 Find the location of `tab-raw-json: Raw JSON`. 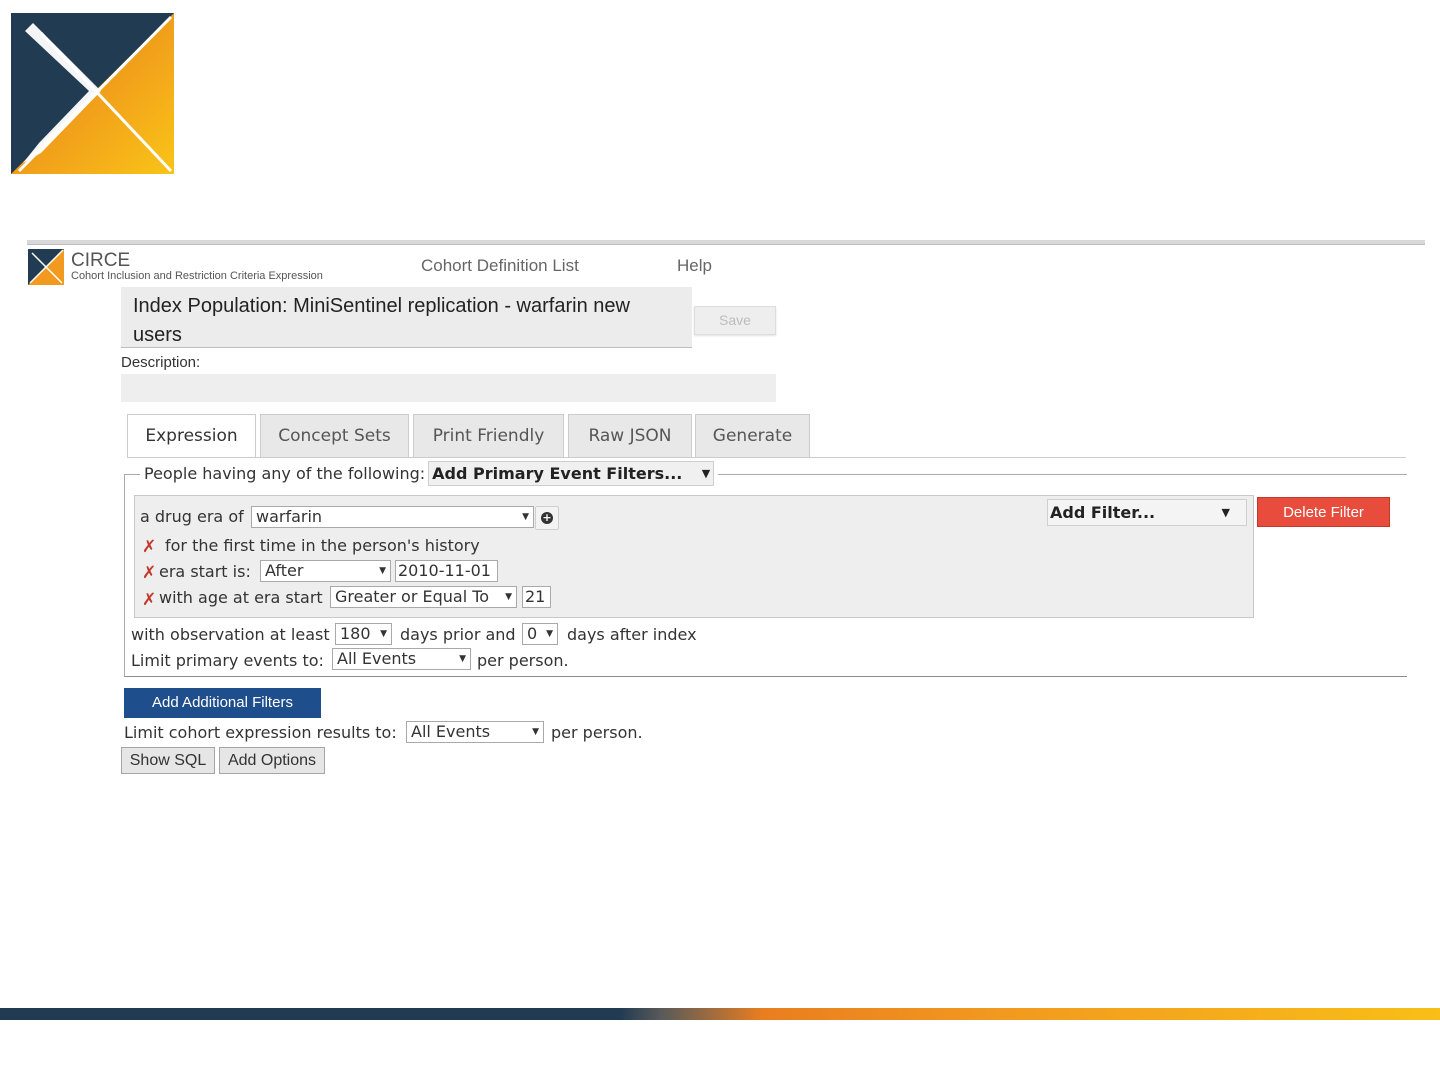

tab-raw-json: Raw JSON is located at coordinates (630, 435).